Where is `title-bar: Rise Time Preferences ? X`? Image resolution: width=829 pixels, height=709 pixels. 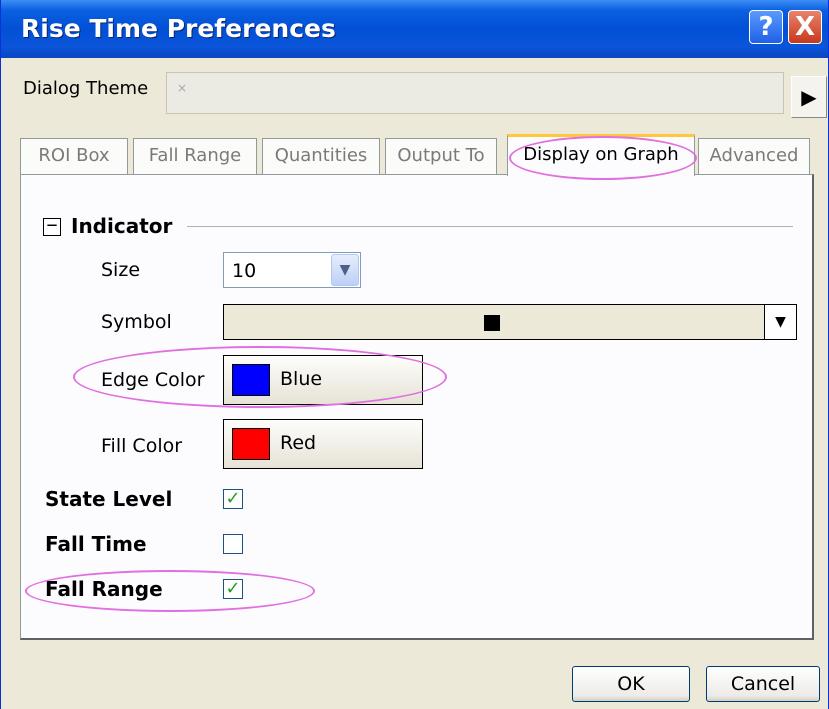 title-bar: Rise Time Preferences ? X is located at coordinates (414, 29).